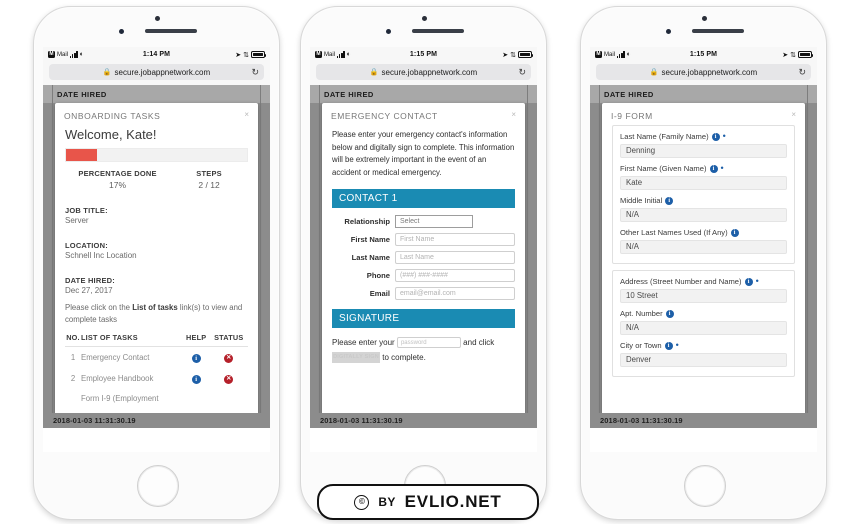 The height and width of the screenshot is (524, 850). Describe the element at coordinates (703, 313) in the screenshot. I see `field-label-apt-number: Apt. Number i` at that location.